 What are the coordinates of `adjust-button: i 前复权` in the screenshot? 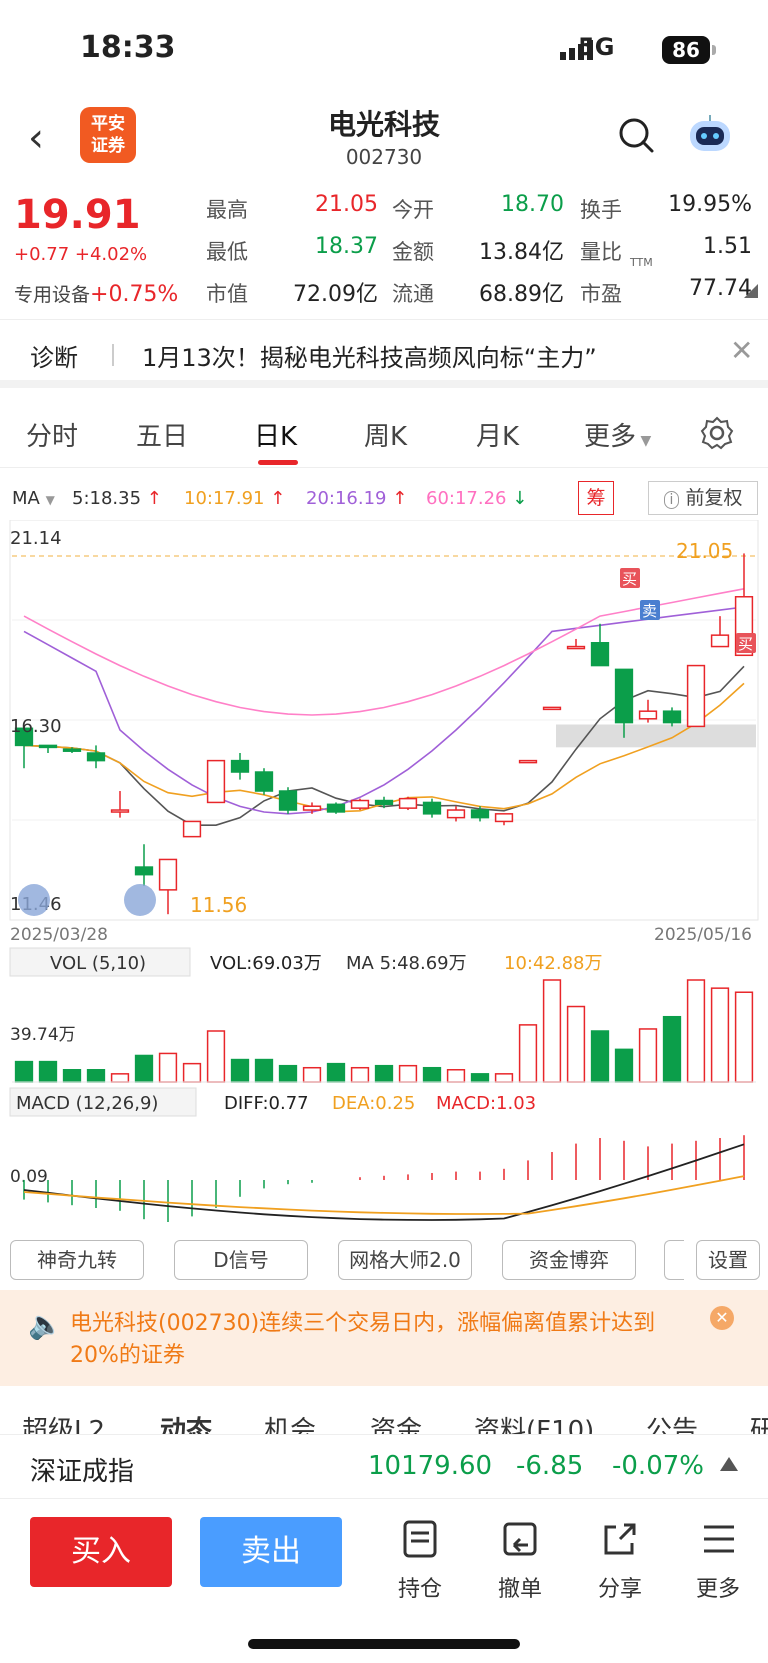 It's located at (703, 498).